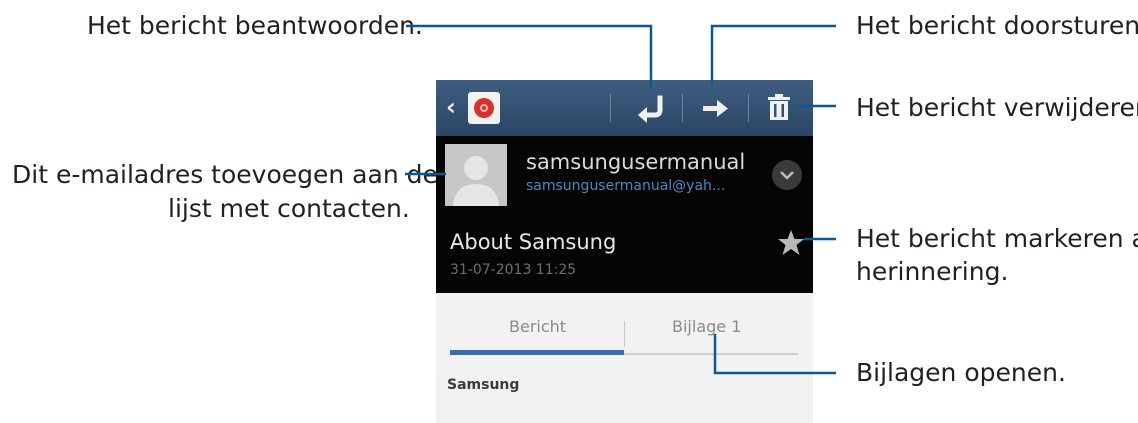 The width and height of the screenshot is (1138, 423). I want to click on email-app-icon, so click(484, 108).